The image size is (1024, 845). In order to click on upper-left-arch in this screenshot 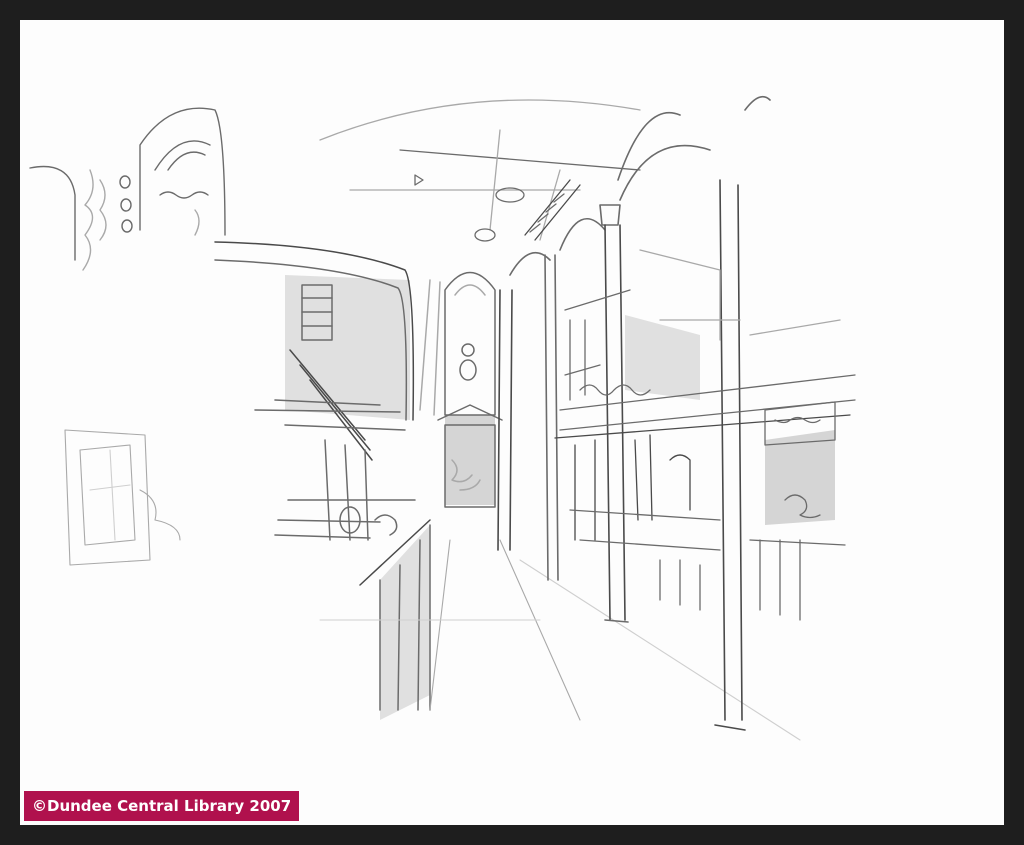, I will do `click(127, 189)`.